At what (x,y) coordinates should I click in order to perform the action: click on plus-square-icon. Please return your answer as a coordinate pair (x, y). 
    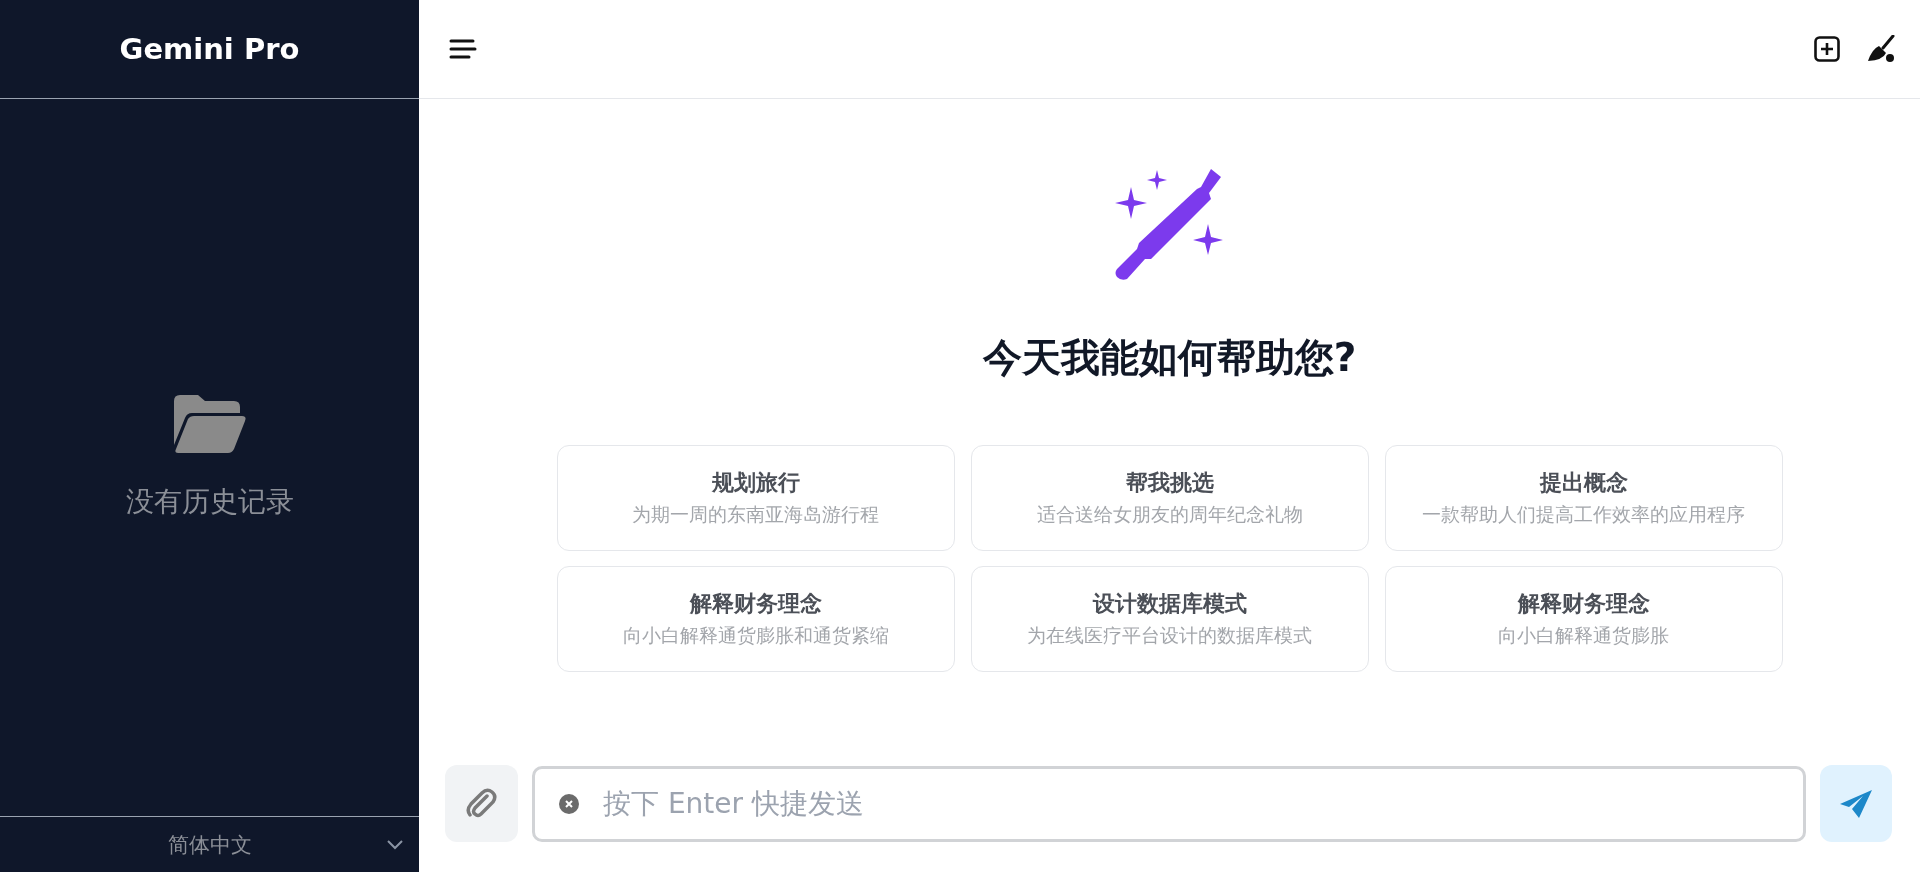
    Looking at the image, I should click on (1827, 49).